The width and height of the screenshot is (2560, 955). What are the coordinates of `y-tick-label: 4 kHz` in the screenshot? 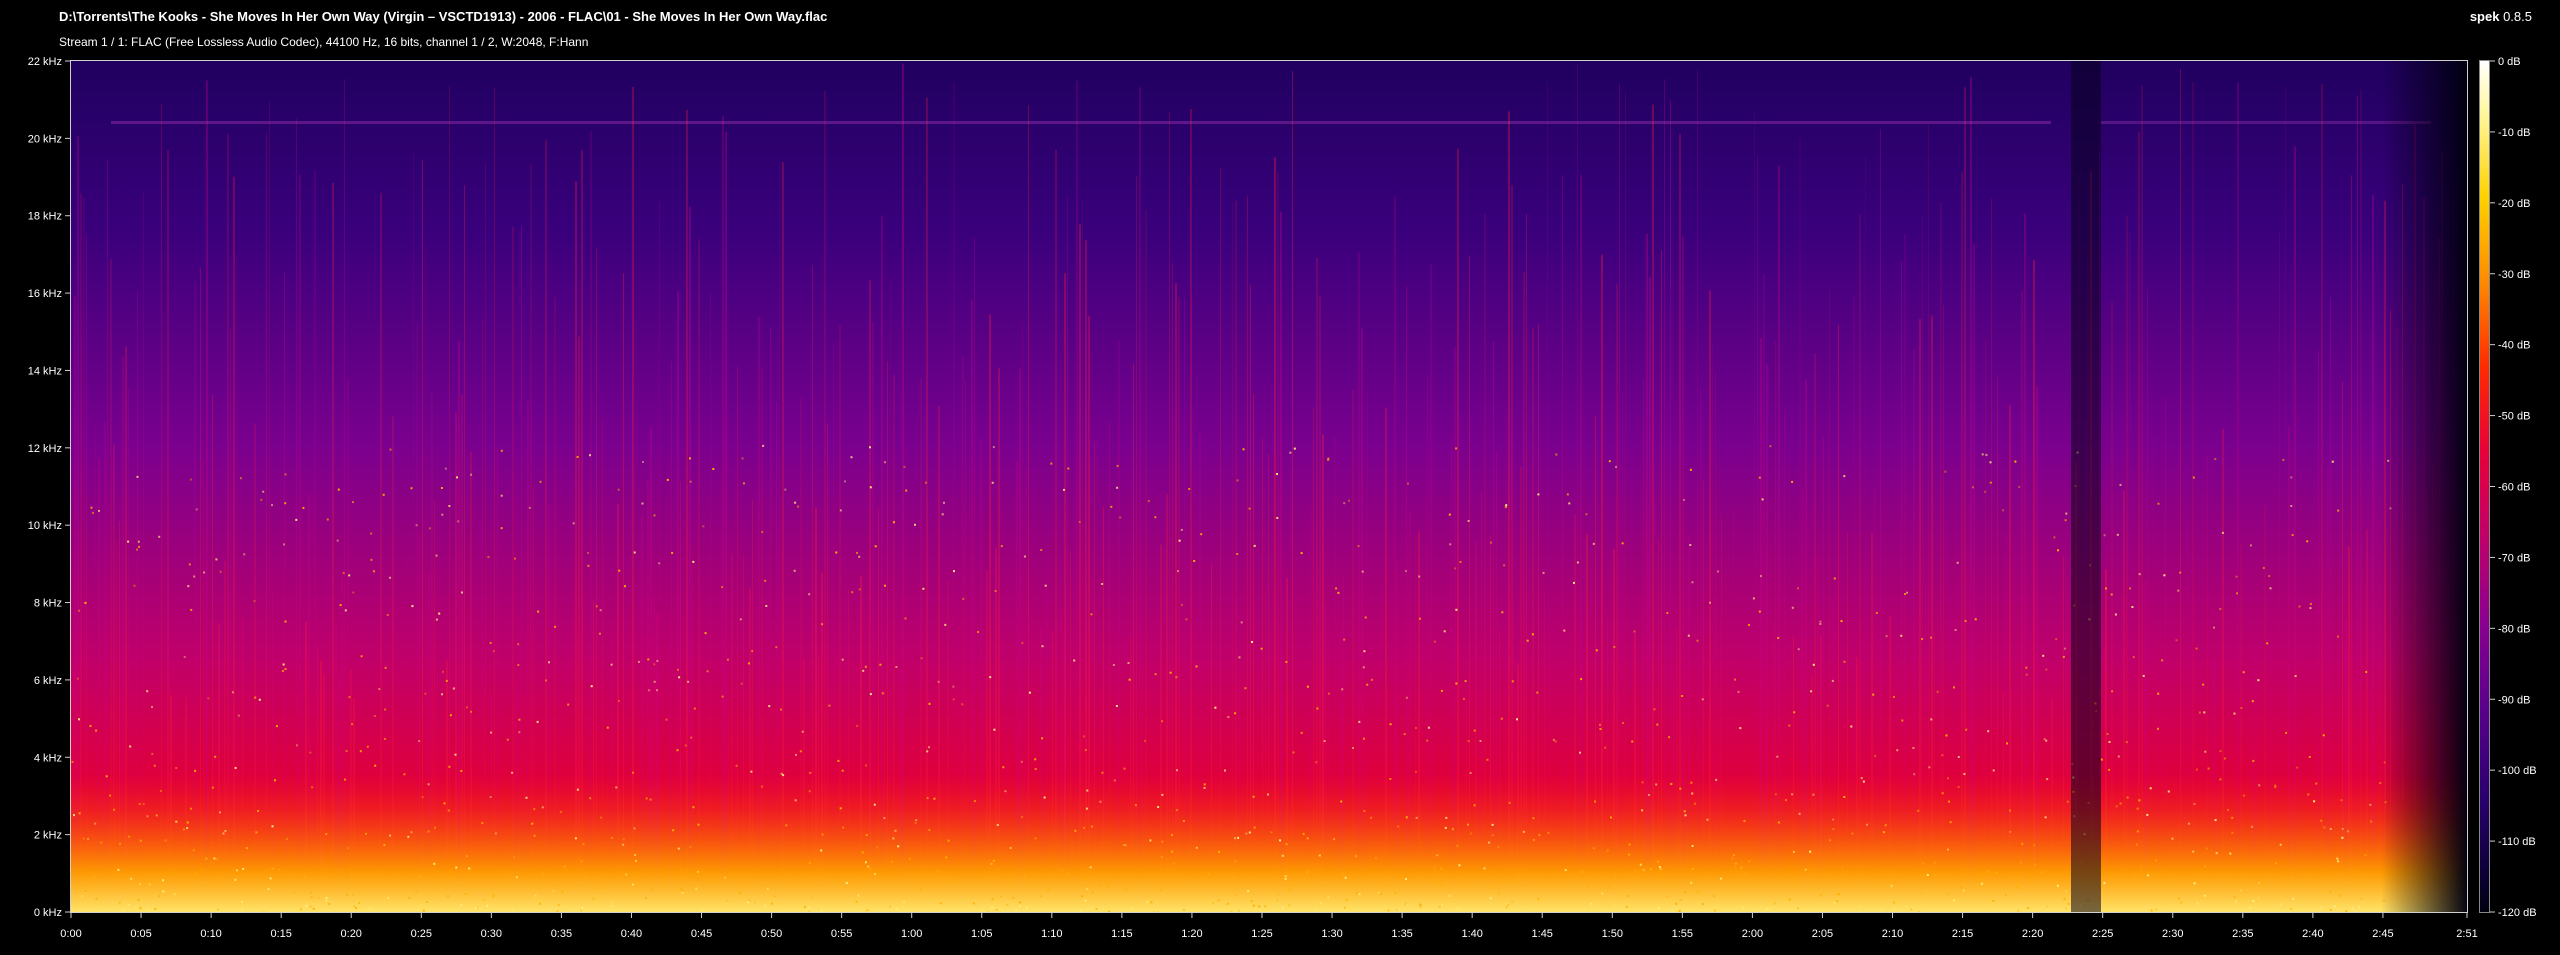 It's located at (48, 758).